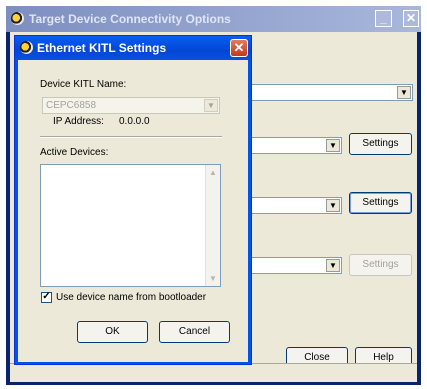 This screenshot has width=427, height=389. I want to click on window-title: Target Device Connectivity Options, so click(130, 19).